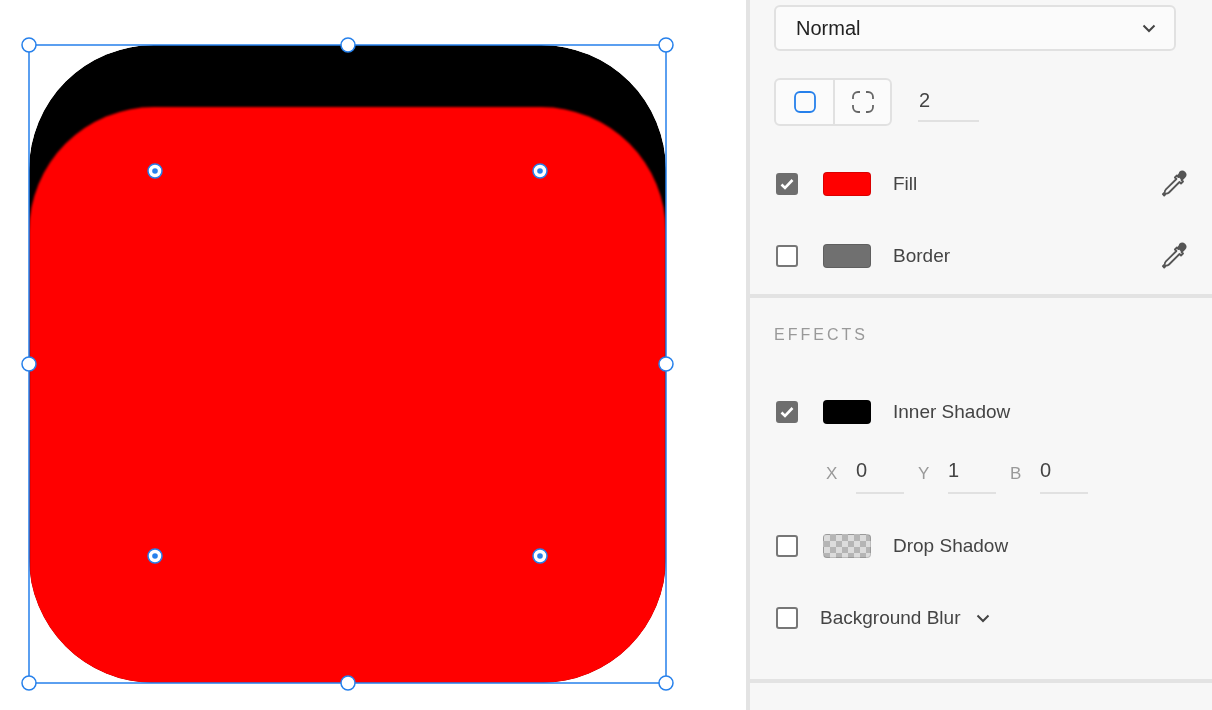 The height and width of the screenshot is (710, 1212). What do you see at coordinates (1016, 474) in the screenshot?
I see `param-label: B` at bounding box center [1016, 474].